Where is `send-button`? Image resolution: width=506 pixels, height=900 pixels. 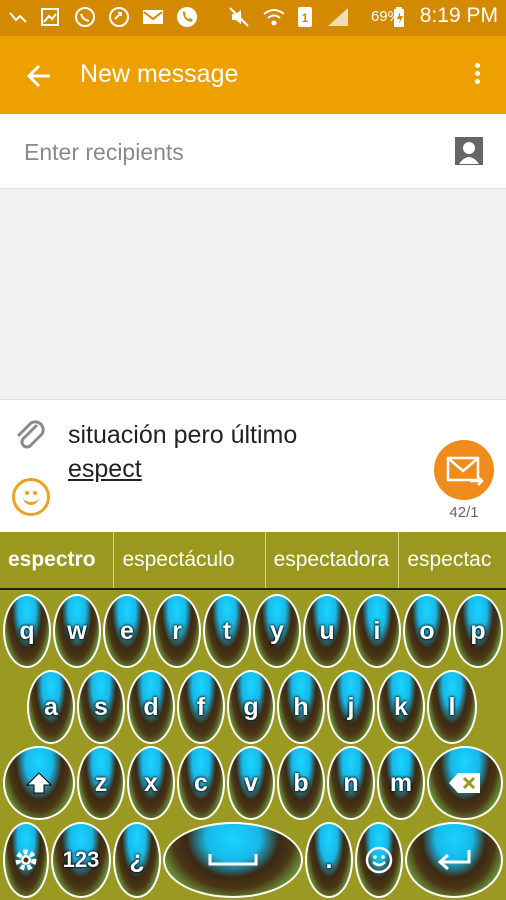
send-button is located at coordinates (464, 470).